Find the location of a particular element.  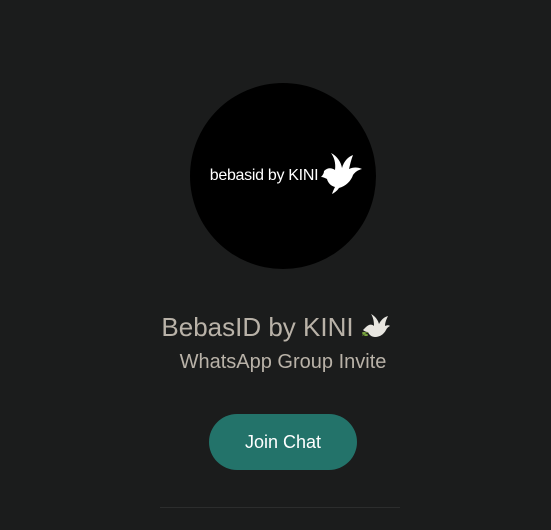

group-avatar: bebasid by KINI is located at coordinates (283, 176).